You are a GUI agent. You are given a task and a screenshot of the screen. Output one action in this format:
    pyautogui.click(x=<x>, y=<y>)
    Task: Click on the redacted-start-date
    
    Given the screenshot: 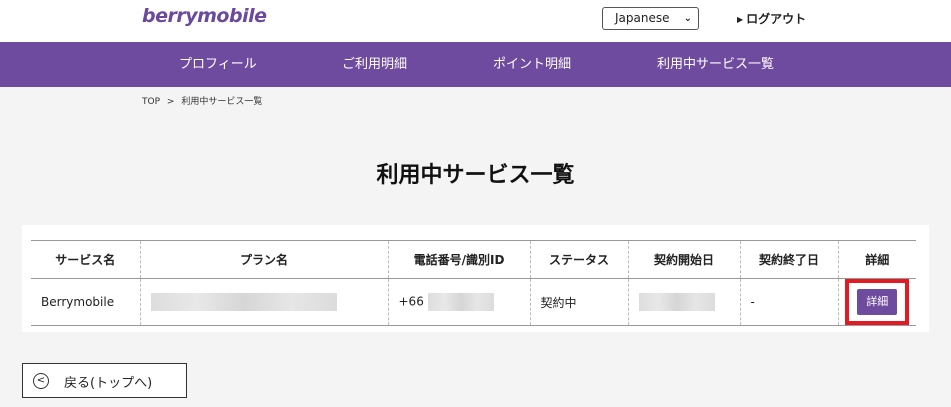 What is the action you would take?
    pyautogui.click(x=676, y=302)
    